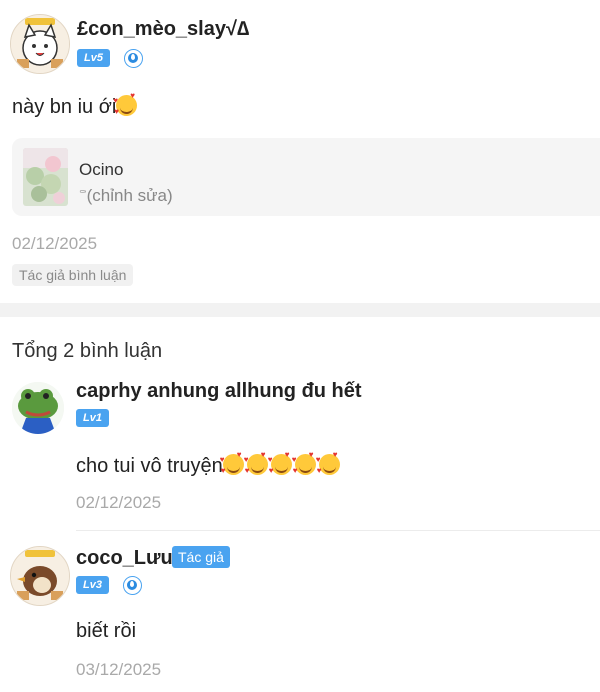  Describe the element at coordinates (45, 177) in the screenshot. I see `story-cover-thumbnail` at that location.